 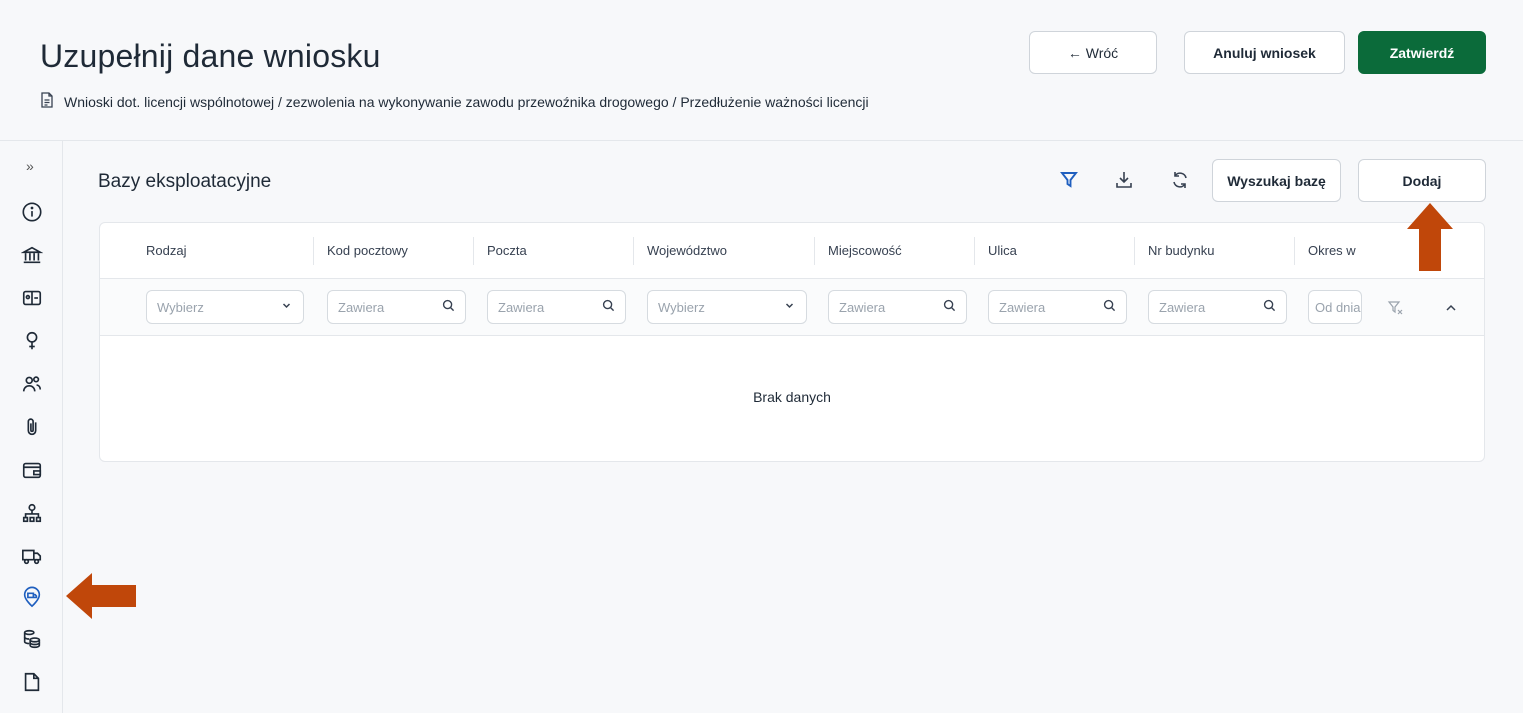 What do you see at coordinates (865, 250) in the screenshot?
I see `column-header: Miejscowość` at bounding box center [865, 250].